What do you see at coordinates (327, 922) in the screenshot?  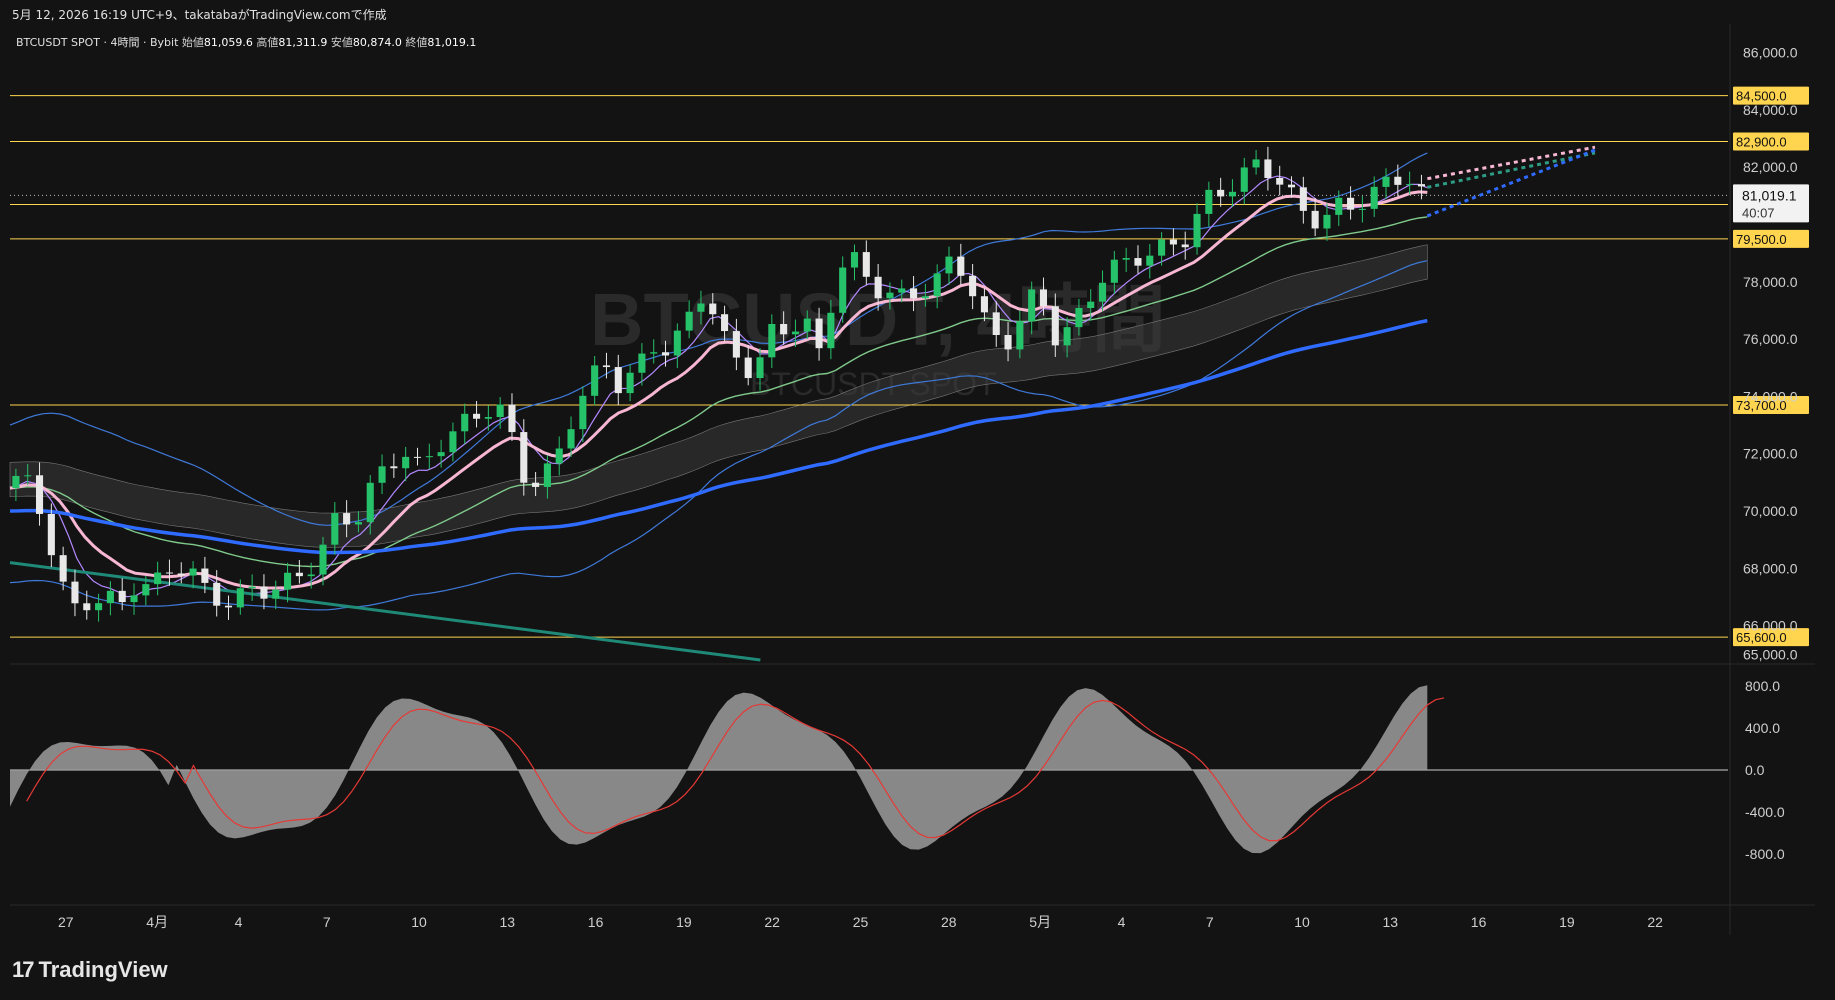 I see `time-tick: 7` at bounding box center [327, 922].